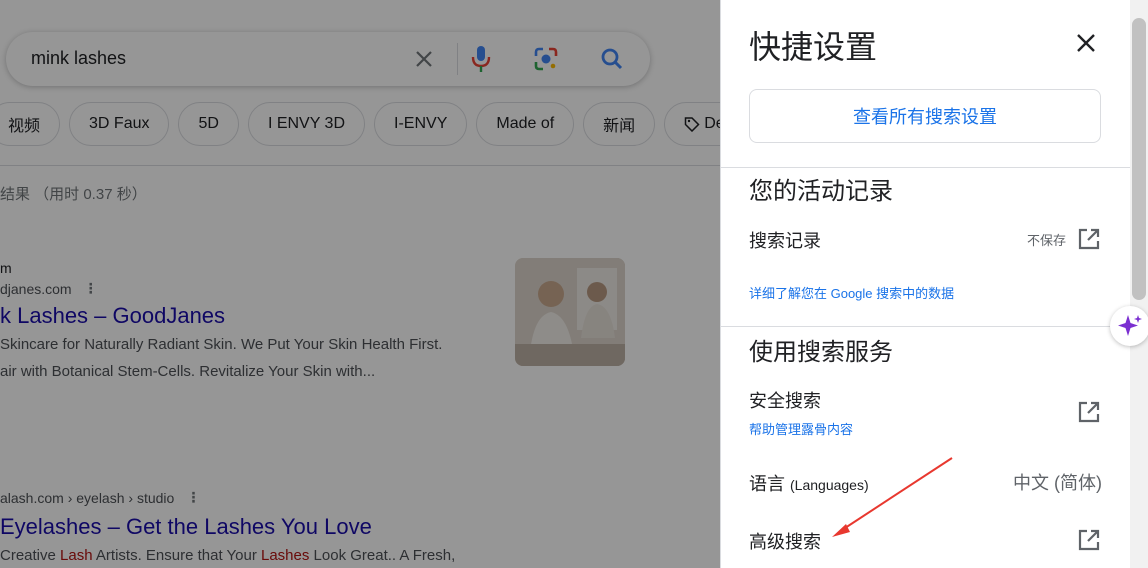  Describe the element at coordinates (801, 428) in the screenshot. I see `safesearch-sublink: 帮助管理露骨内容` at that location.